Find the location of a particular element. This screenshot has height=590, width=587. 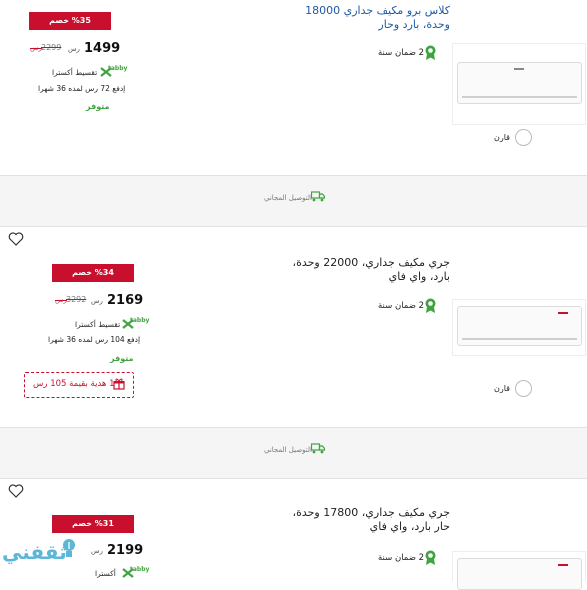

gift-icon is located at coordinates (119, 384).